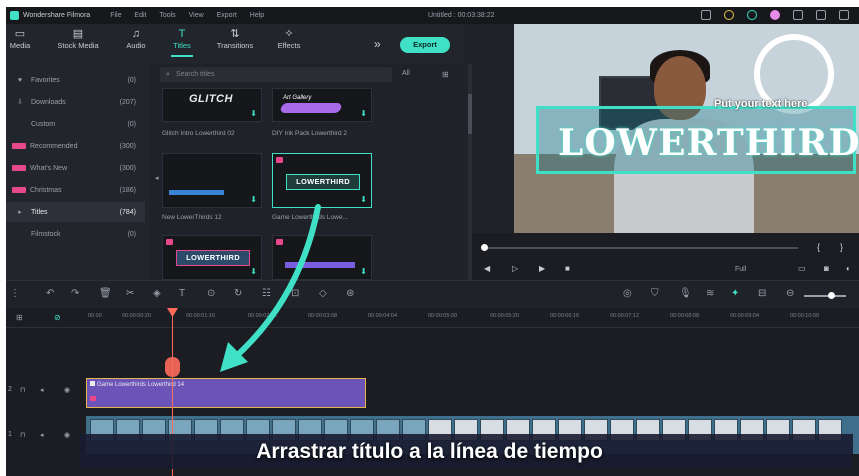 The image size is (859, 476). What do you see at coordinates (235, 39) in the screenshot?
I see `tab-transitions: ⇅ Transitions` at bounding box center [235, 39].